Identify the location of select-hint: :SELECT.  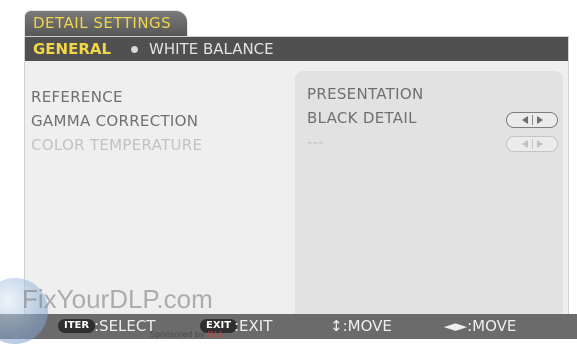
(125, 326).